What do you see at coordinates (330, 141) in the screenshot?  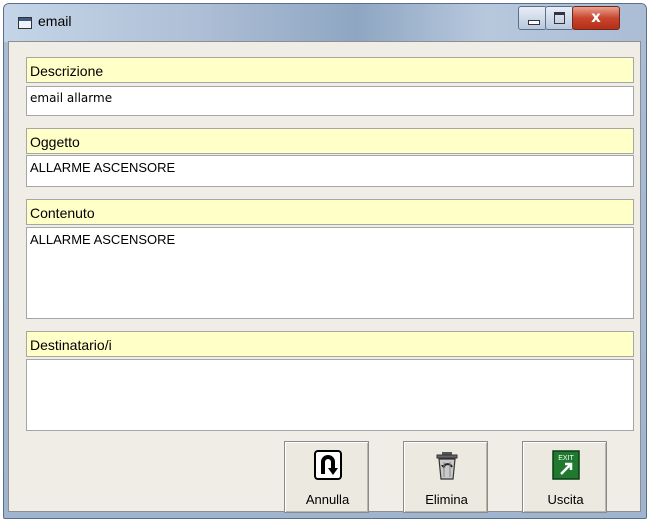 I see `oggetto-label: Oggetto` at bounding box center [330, 141].